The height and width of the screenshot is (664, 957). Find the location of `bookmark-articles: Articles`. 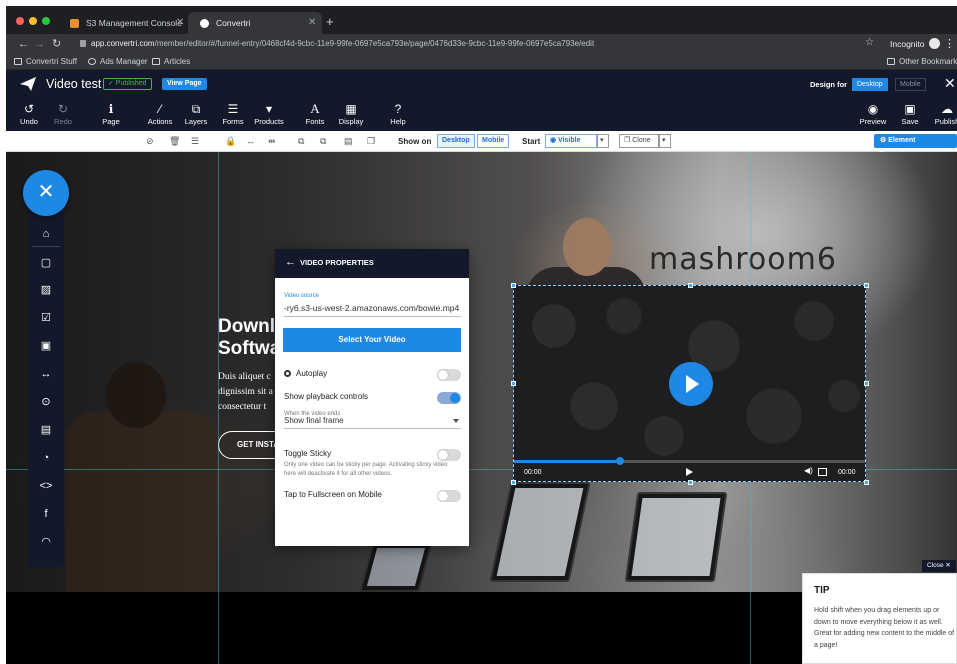

bookmark-articles: Articles is located at coordinates (171, 62).